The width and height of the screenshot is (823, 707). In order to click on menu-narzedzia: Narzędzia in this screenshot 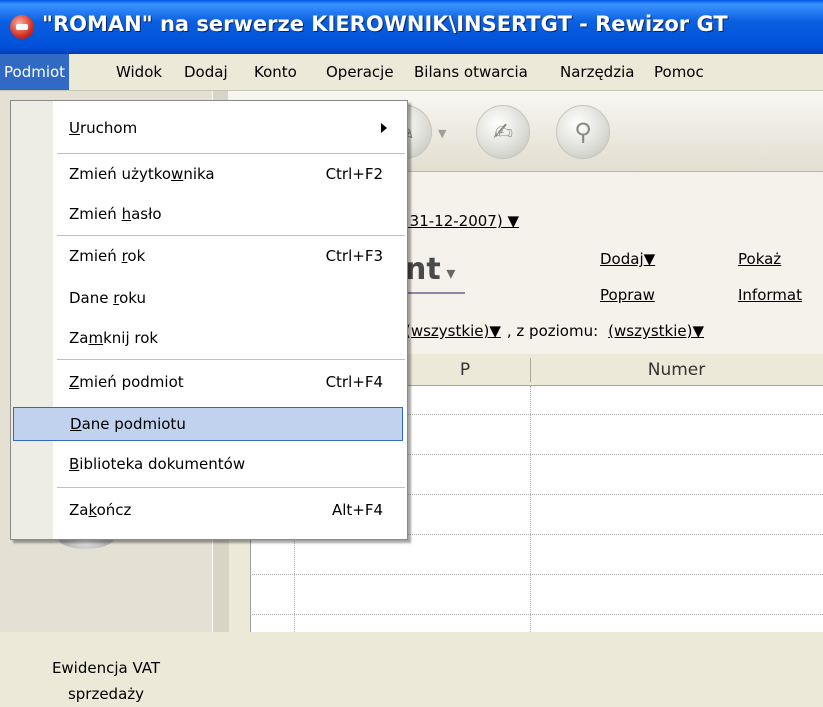, I will do `click(597, 72)`.